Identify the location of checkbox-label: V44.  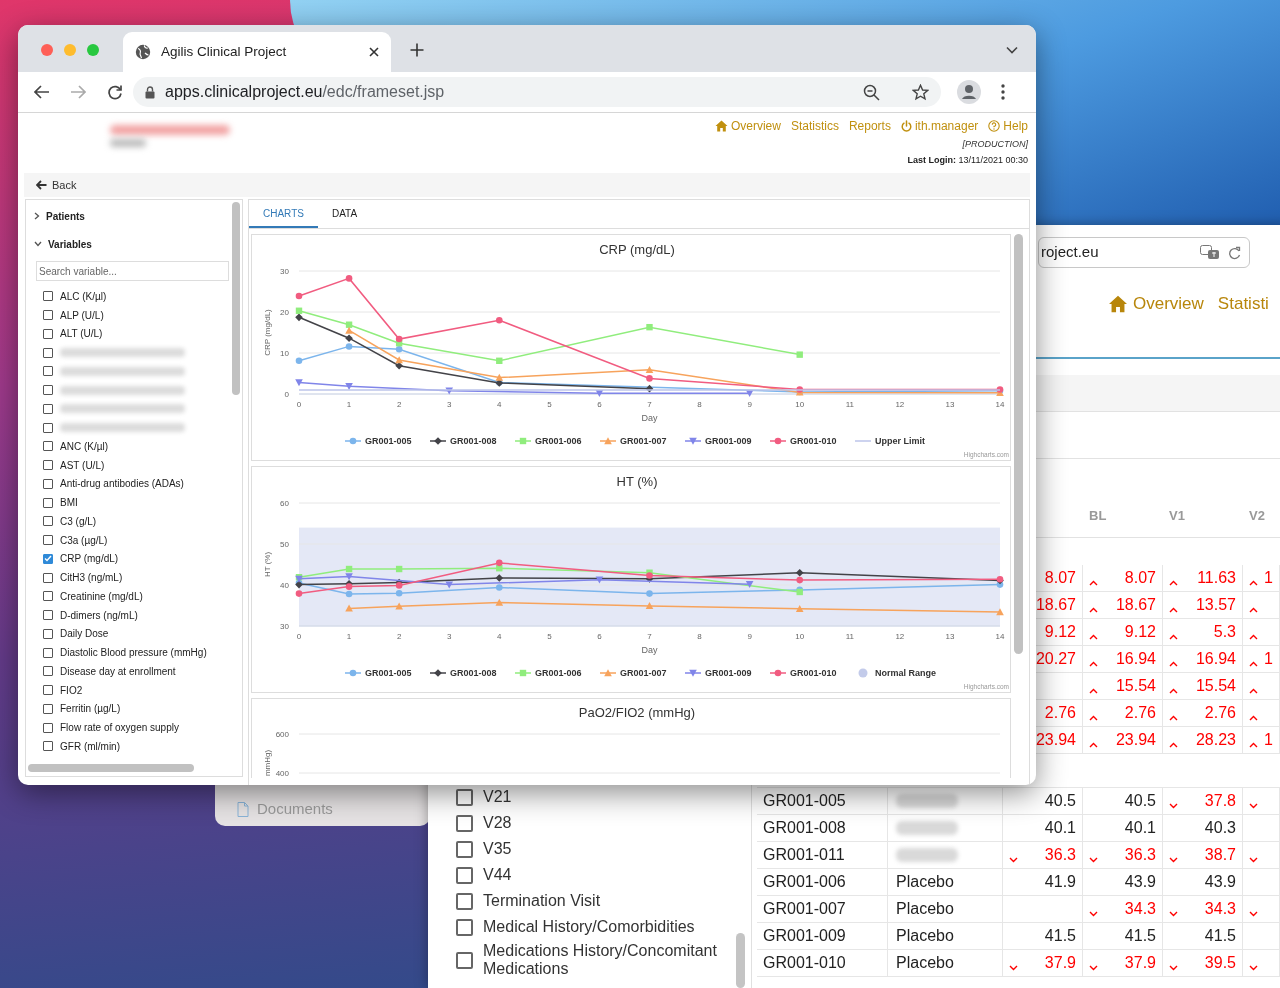
(497, 875).